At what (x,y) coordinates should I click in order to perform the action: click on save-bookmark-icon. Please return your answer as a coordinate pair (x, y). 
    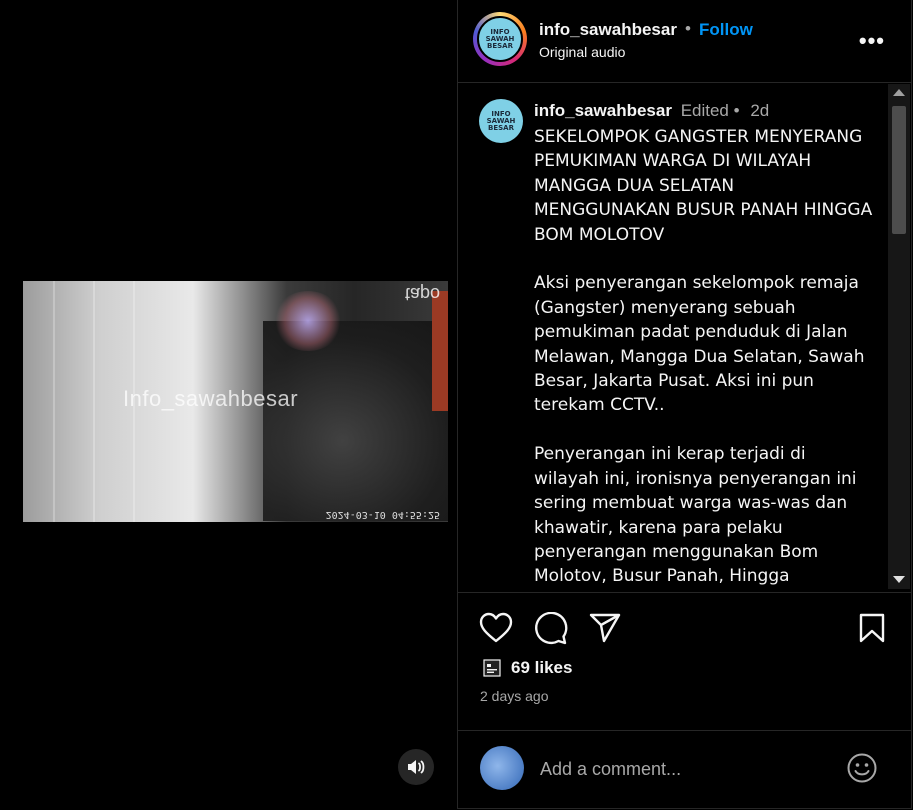
    Looking at the image, I should click on (872, 628).